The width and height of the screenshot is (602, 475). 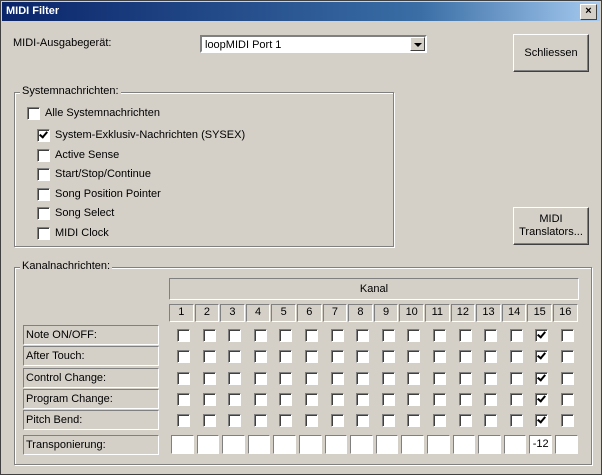 What do you see at coordinates (43, 233) in the screenshot?
I see `system-item-5-checkbox` at bounding box center [43, 233].